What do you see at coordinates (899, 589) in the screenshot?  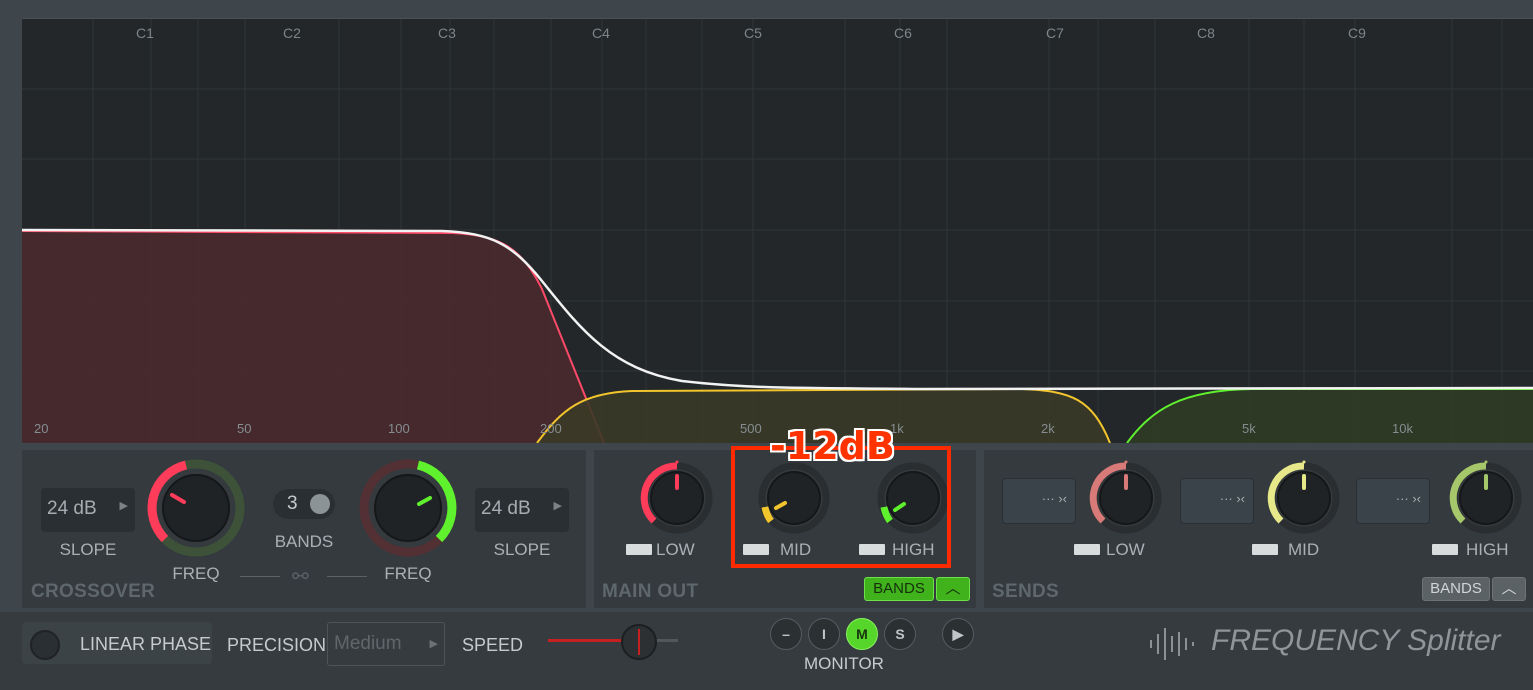 I see `main-out-bands-button: BANDS` at bounding box center [899, 589].